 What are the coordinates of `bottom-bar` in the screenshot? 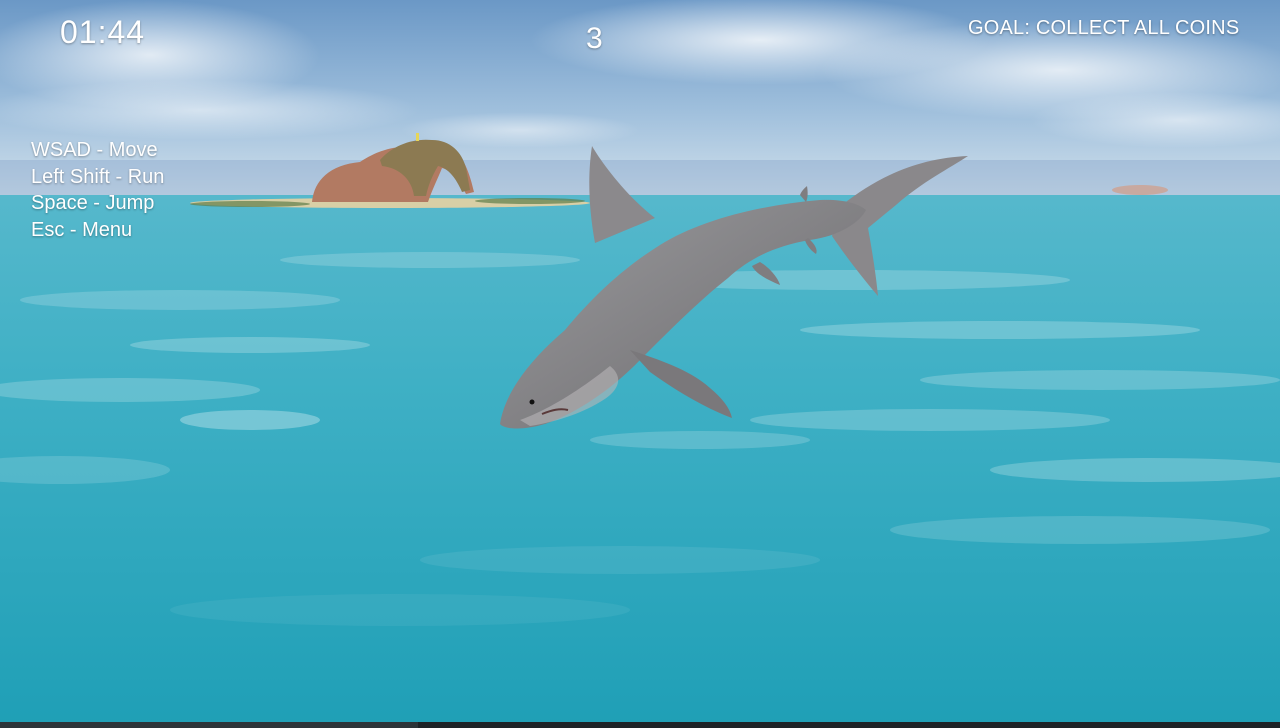 It's located at (640, 725).